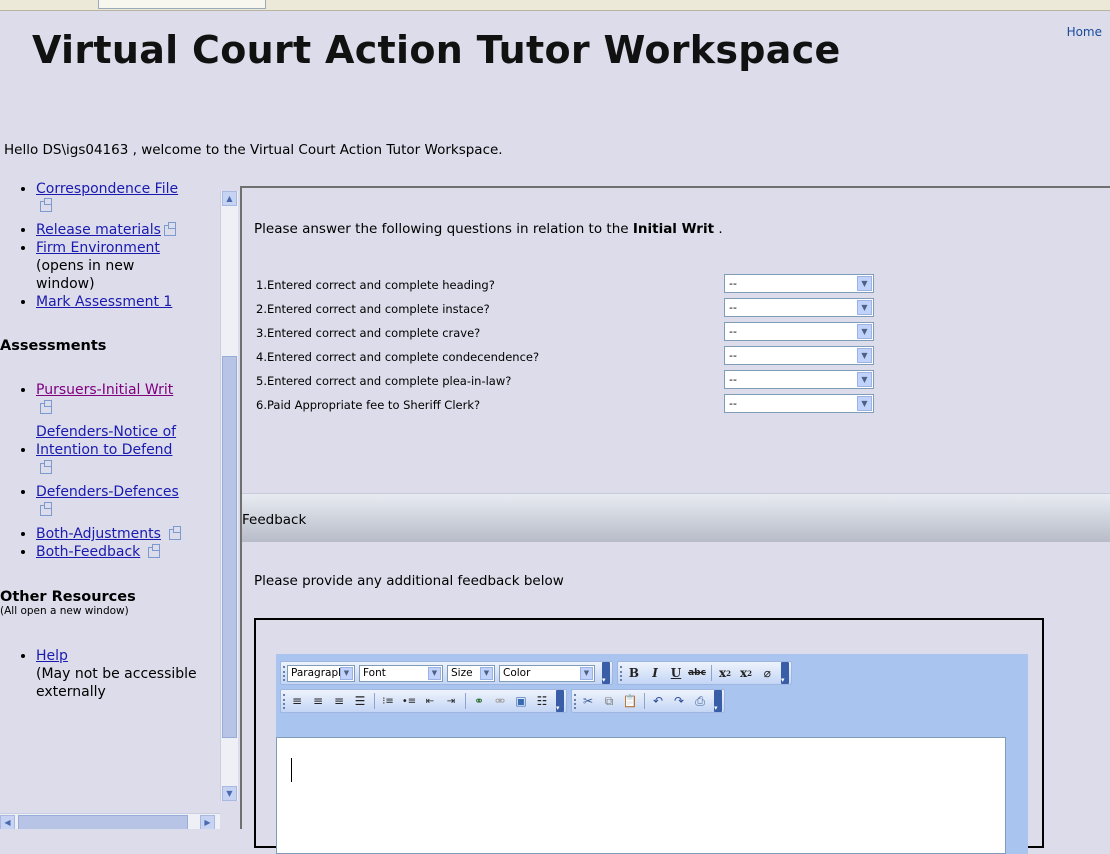 This screenshot has width=1110, height=854. I want to click on clipboard-group: ✂ ⧉ 📋 ↶ ↷ ⎙, so click(648, 701).